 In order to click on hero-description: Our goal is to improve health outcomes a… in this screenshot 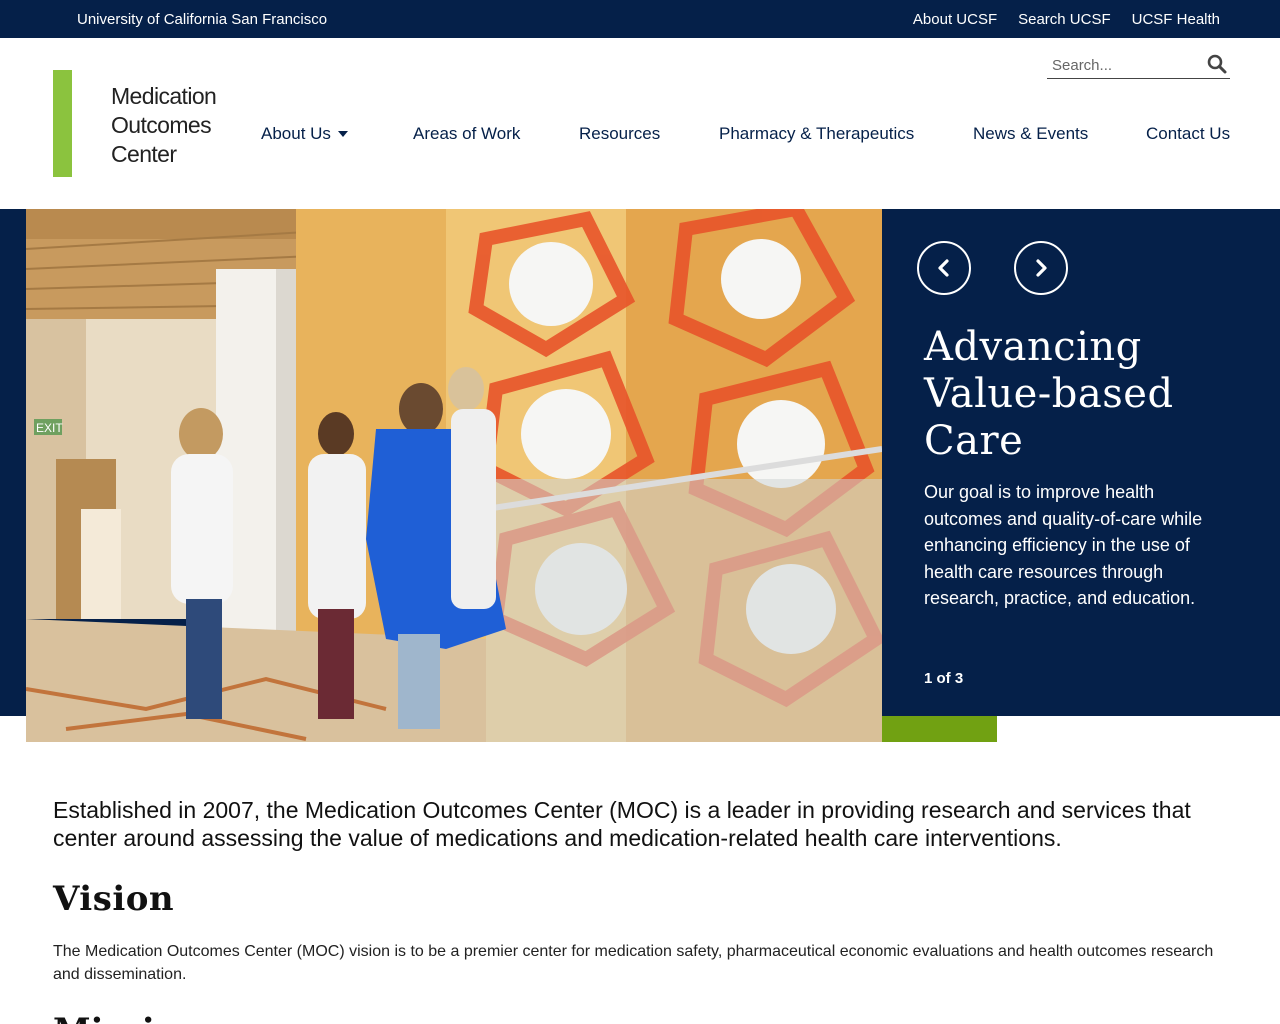, I will do `click(1063, 545)`.